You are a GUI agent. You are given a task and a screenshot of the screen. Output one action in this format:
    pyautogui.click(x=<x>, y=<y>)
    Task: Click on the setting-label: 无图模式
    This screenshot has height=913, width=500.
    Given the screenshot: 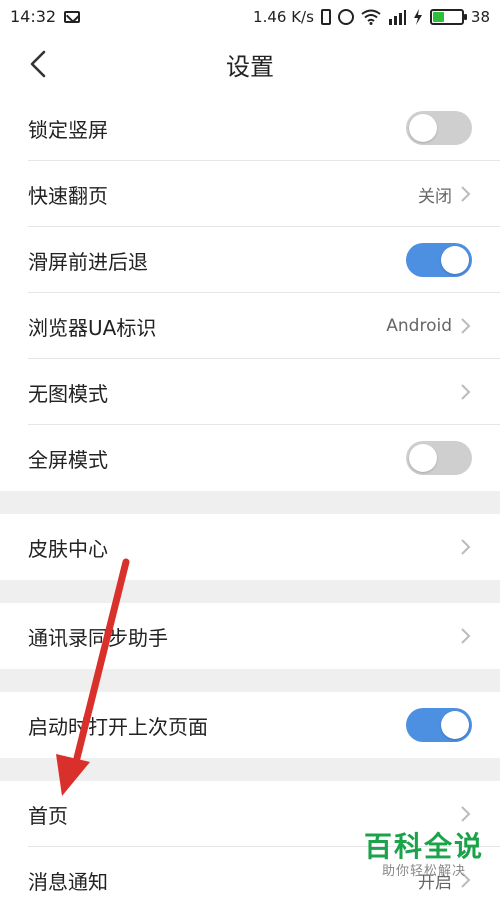 What is the action you would take?
    pyautogui.click(x=68, y=393)
    